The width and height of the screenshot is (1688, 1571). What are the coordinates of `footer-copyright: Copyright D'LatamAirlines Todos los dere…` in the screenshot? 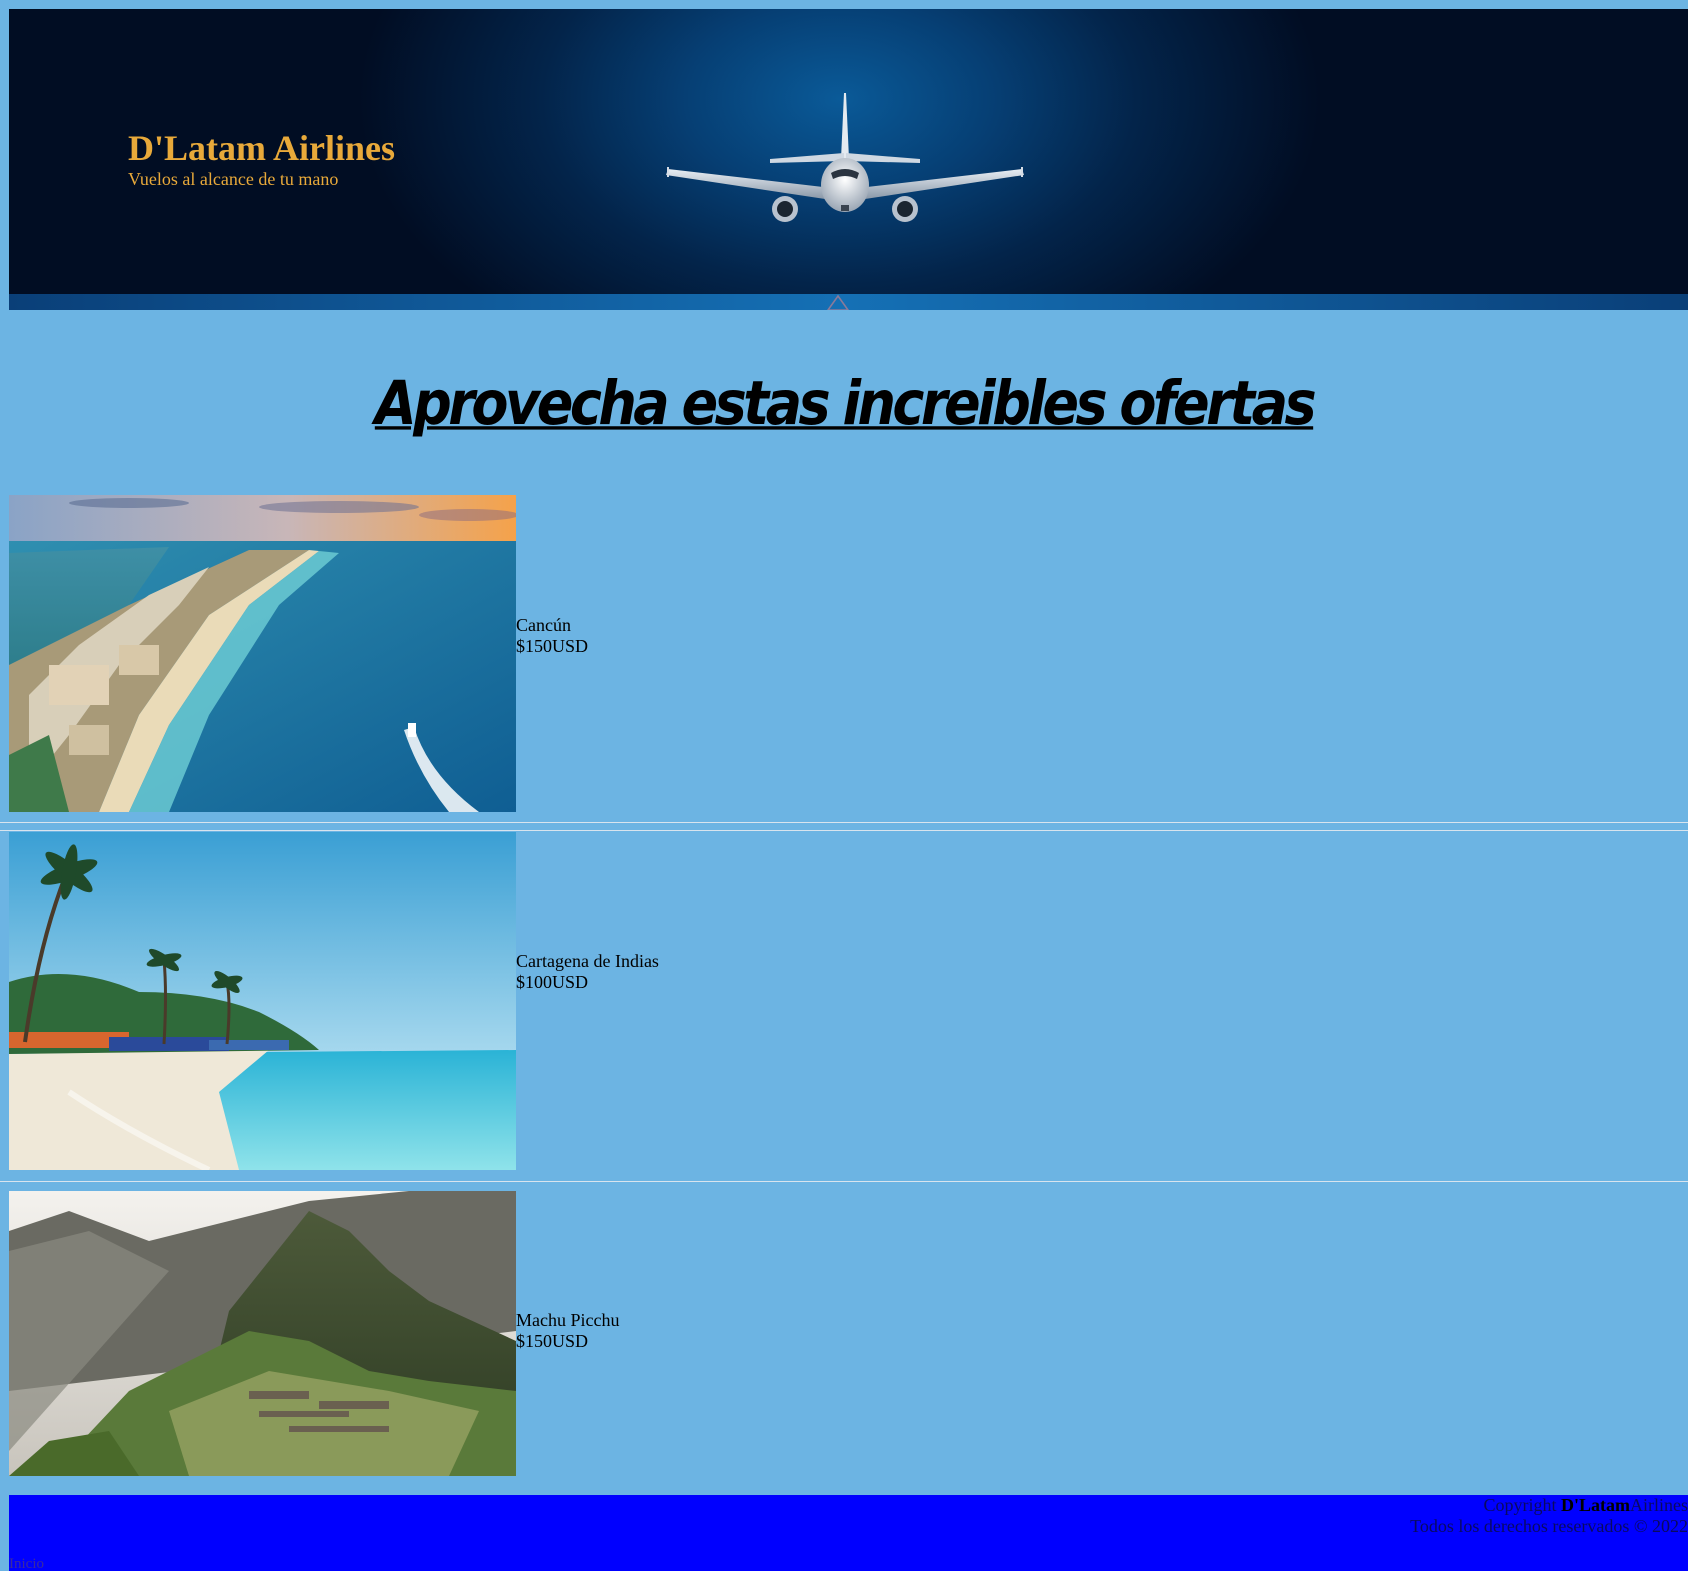 It's located at (1549, 1516).